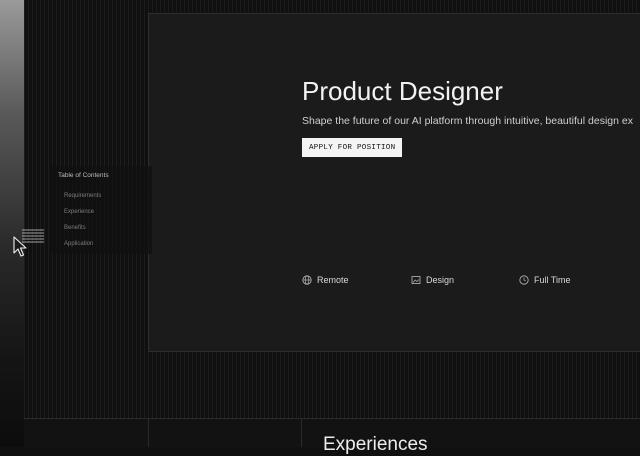 This screenshot has width=640, height=456. What do you see at coordinates (307, 280) in the screenshot?
I see `globe-icon` at bounding box center [307, 280].